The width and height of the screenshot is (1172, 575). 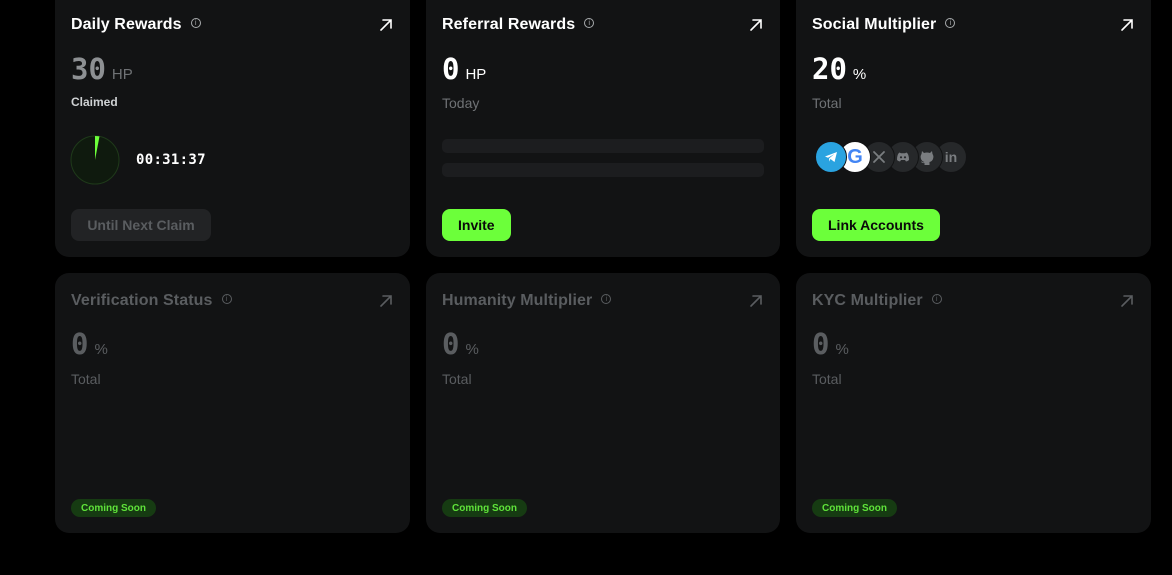 I want to click on card-title: Daily Rewards, so click(x=126, y=24).